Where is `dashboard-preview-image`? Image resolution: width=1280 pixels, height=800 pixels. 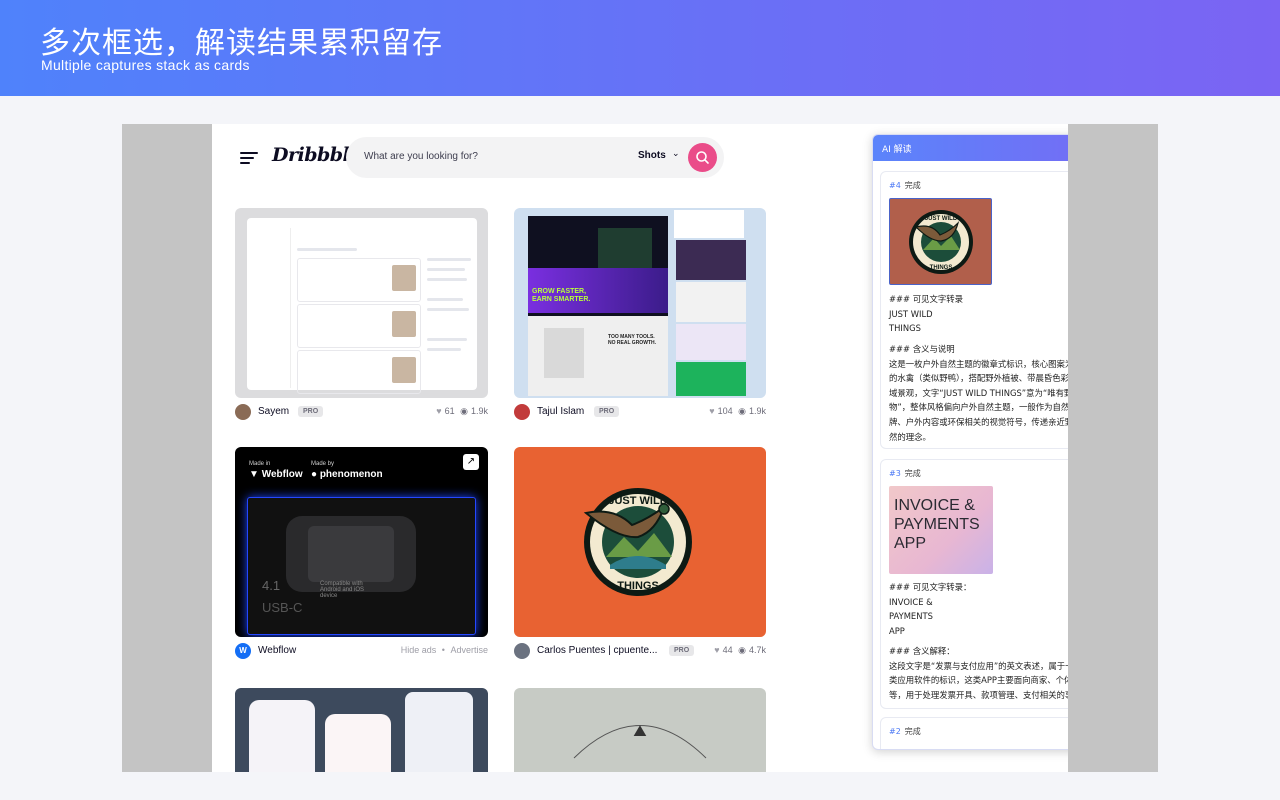 dashboard-preview-image is located at coordinates (362, 306).